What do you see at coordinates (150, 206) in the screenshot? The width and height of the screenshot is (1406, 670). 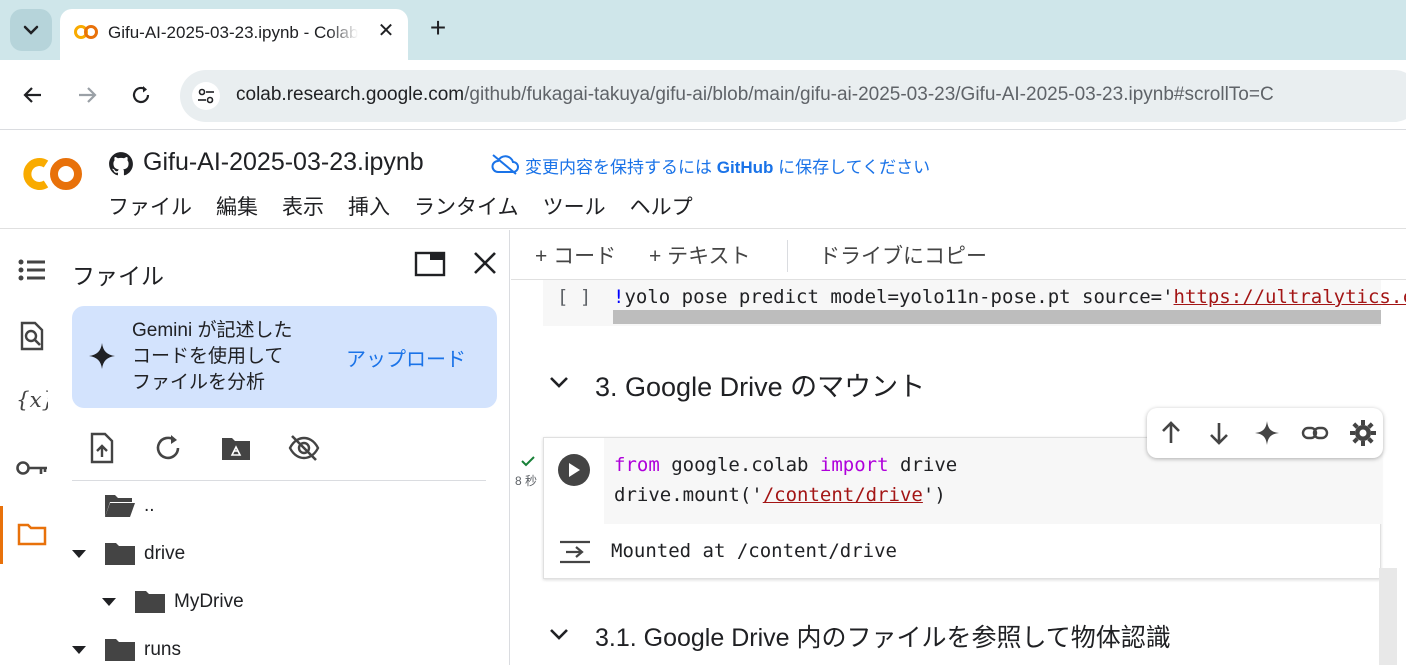 I see `menu-file: ファイル` at bounding box center [150, 206].